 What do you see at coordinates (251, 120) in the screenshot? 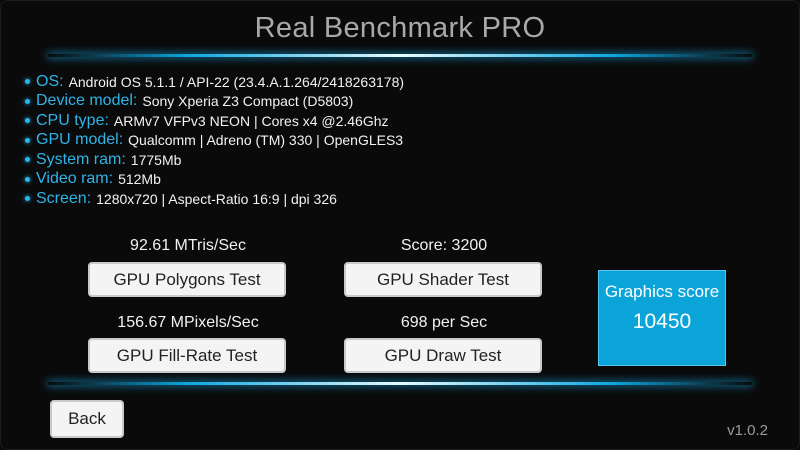
I see `info-value: ARMv7 VFPv3 NEON | Cores x4 @2.46Ghz` at bounding box center [251, 120].